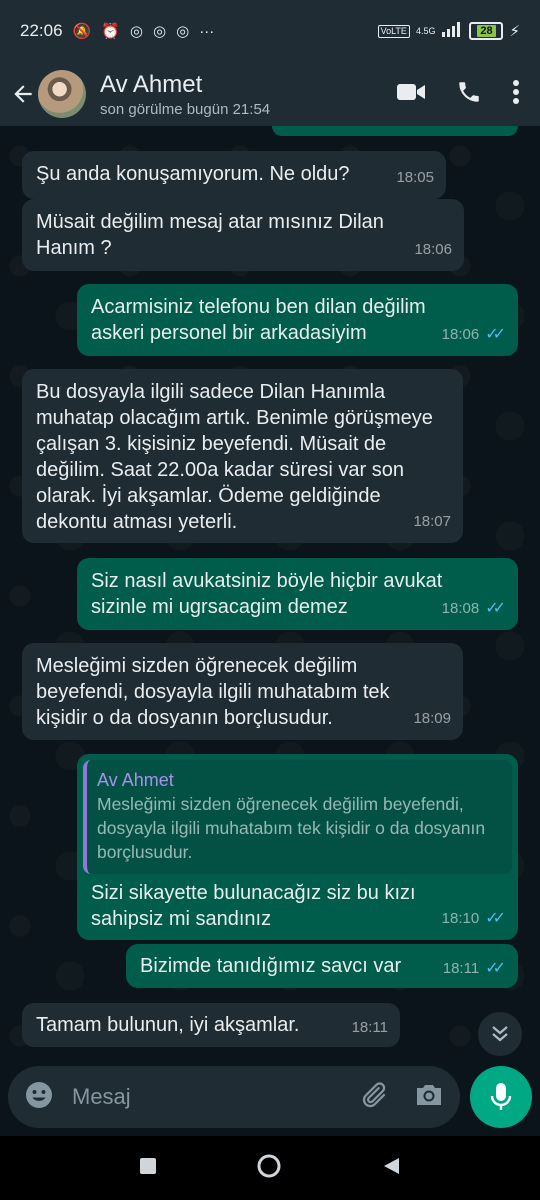 The image size is (540, 1200). What do you see at coordinates (185, 109) in the screenshot?
I see `last-seen: son görülme bugün 21:54` at bounding box center [185, 109].